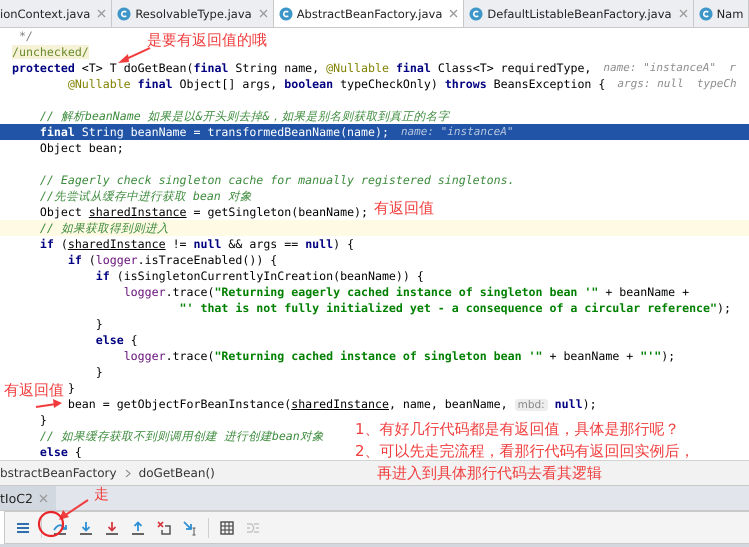 The width and height of the screenshot is (749, 547). What do you see at coordinates (25, 36) in the screenshot?
I see `code-text: */` at bounding box center [25, 36].